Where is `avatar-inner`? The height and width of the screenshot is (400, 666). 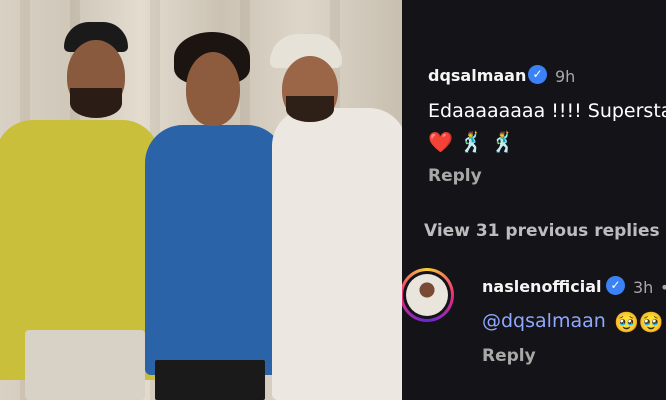 avatar-inner is located at coordinates (427, 295).